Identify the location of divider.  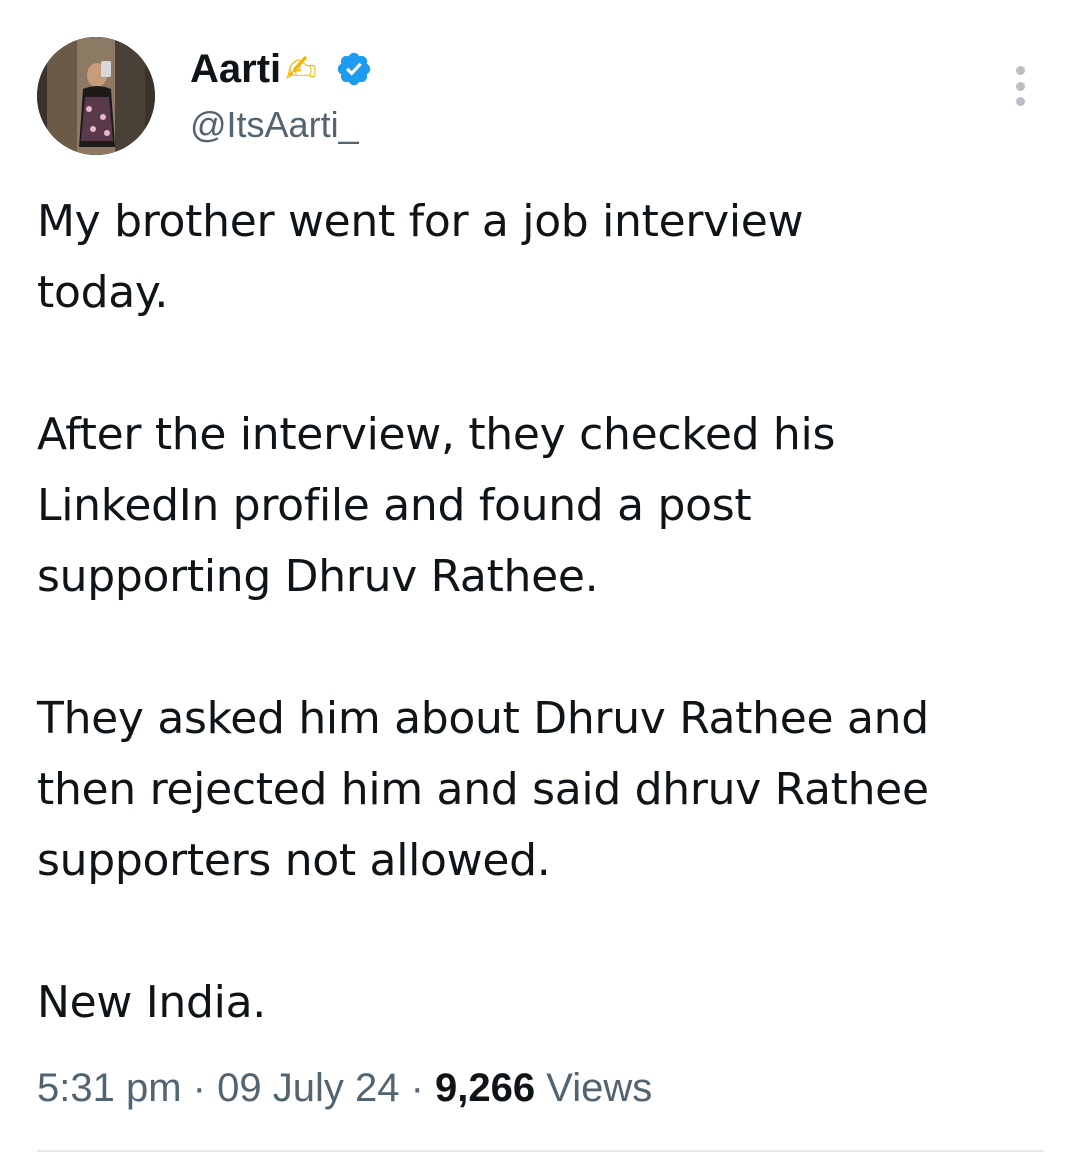
(540, 1151).